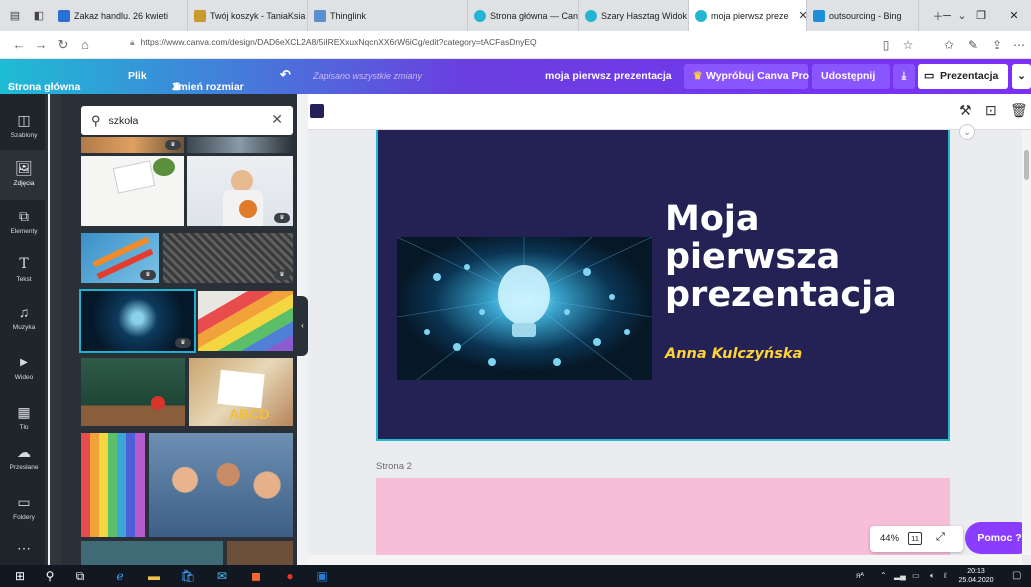 This screenshot has width=1031, height=587. Describe the element at coordinates (183, 120) in the screenshot. I see `search-input` at that location.